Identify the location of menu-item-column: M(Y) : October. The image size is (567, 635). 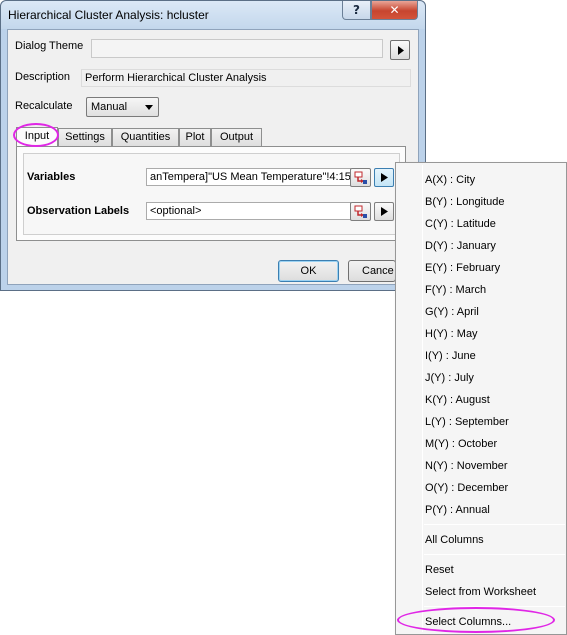
(461, 444).